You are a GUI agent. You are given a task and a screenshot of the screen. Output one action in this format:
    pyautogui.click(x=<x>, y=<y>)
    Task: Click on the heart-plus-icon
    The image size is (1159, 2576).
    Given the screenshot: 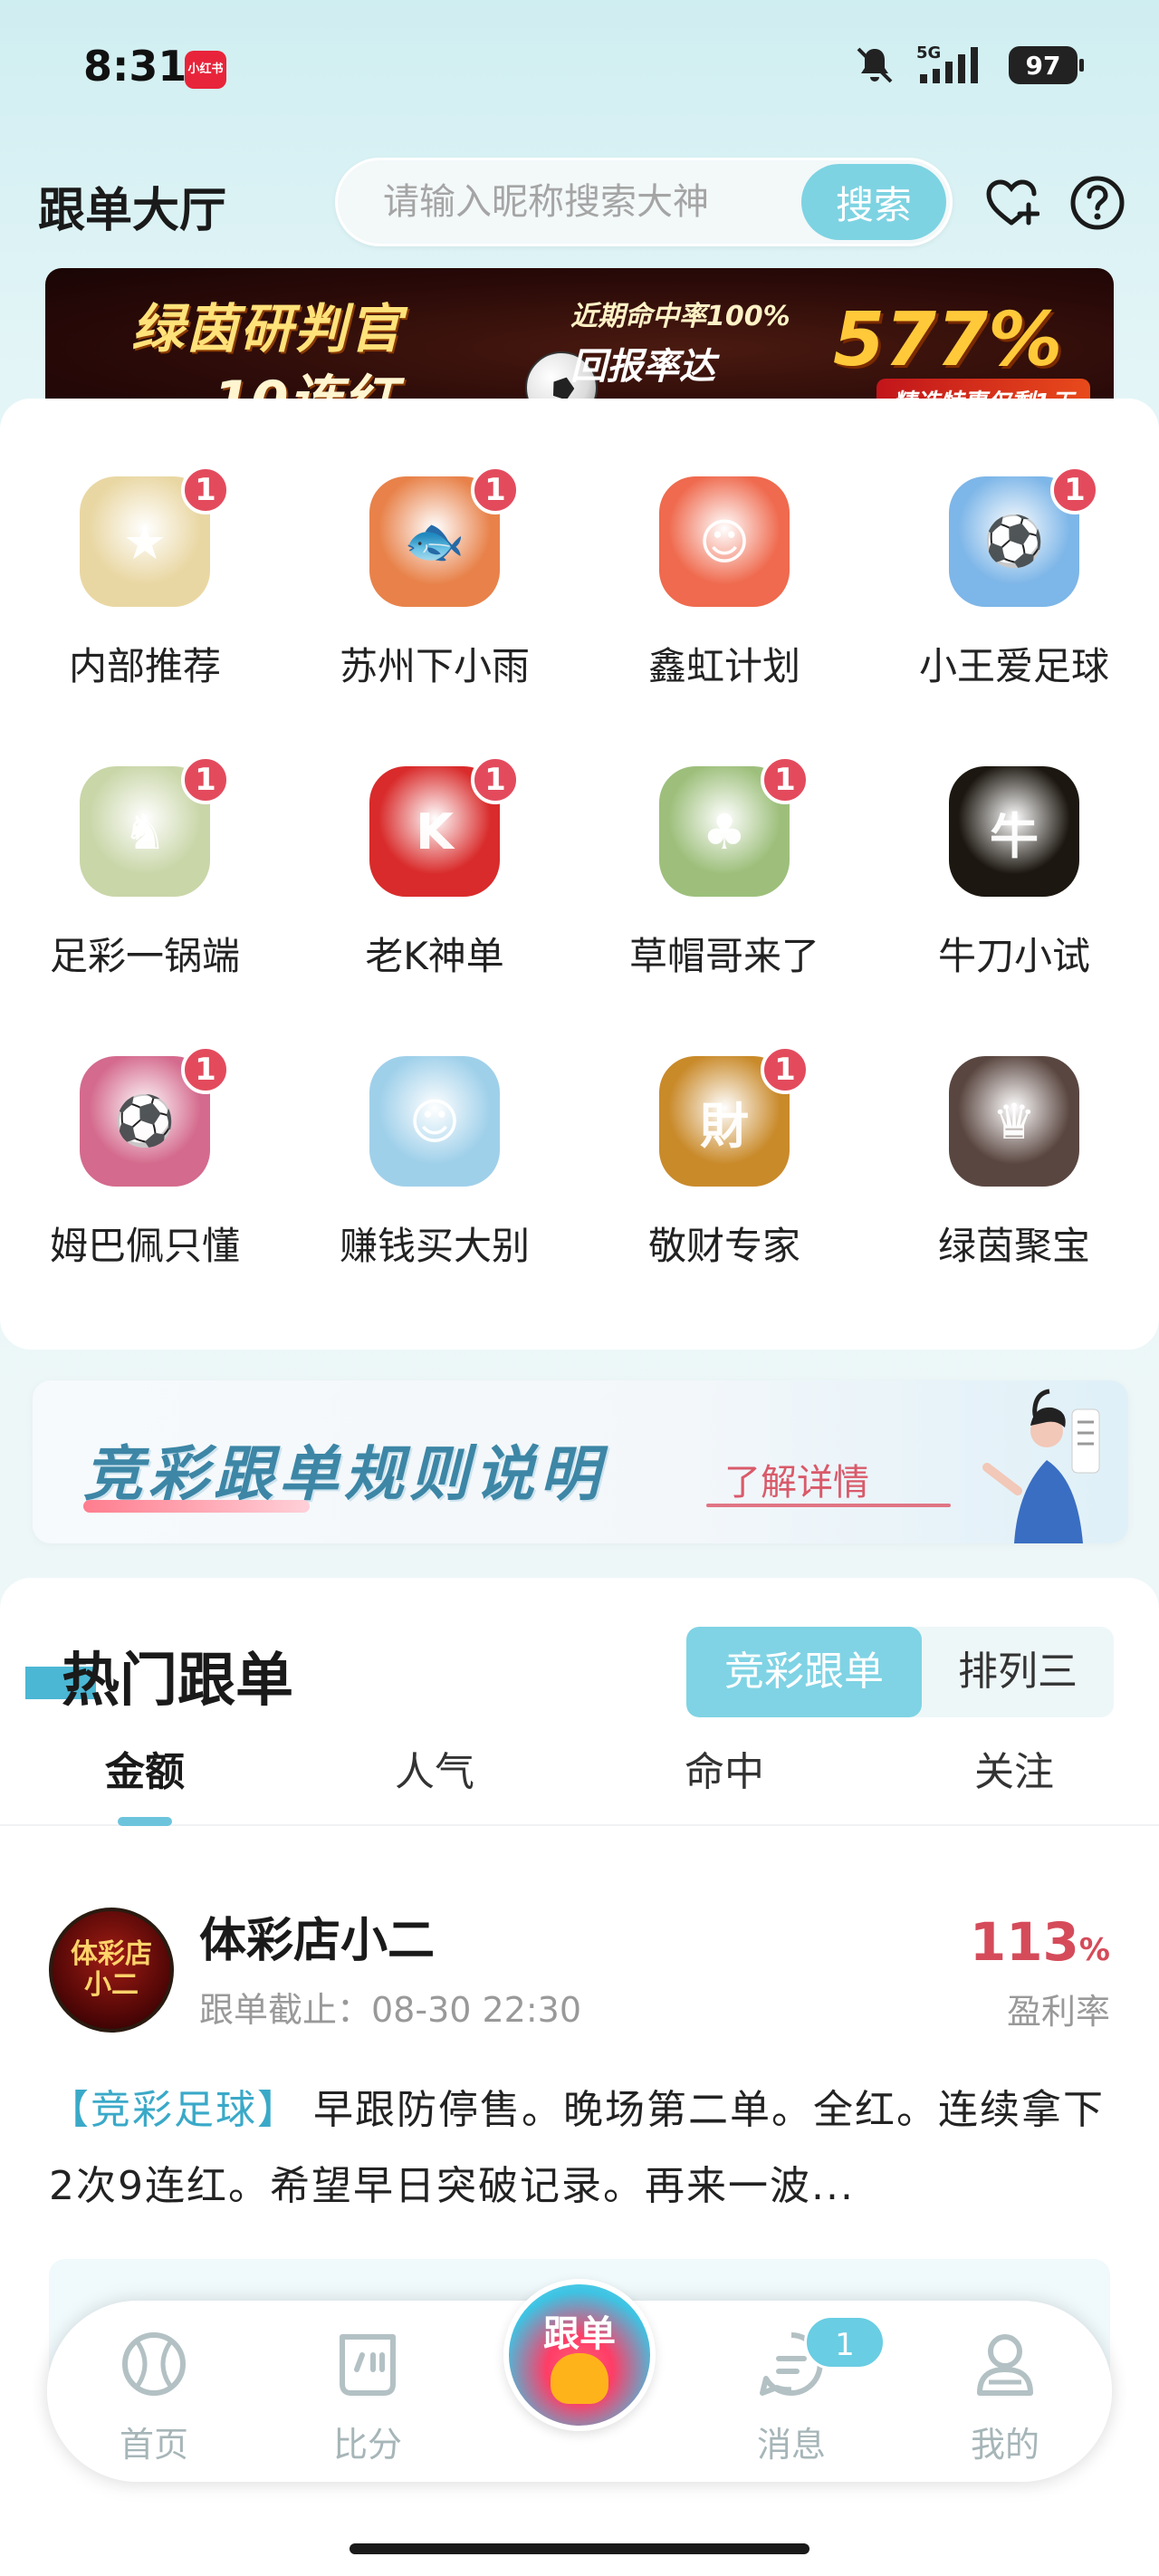 What is the action you would take?
    pyautogui.click(x=1011, y=204)
    